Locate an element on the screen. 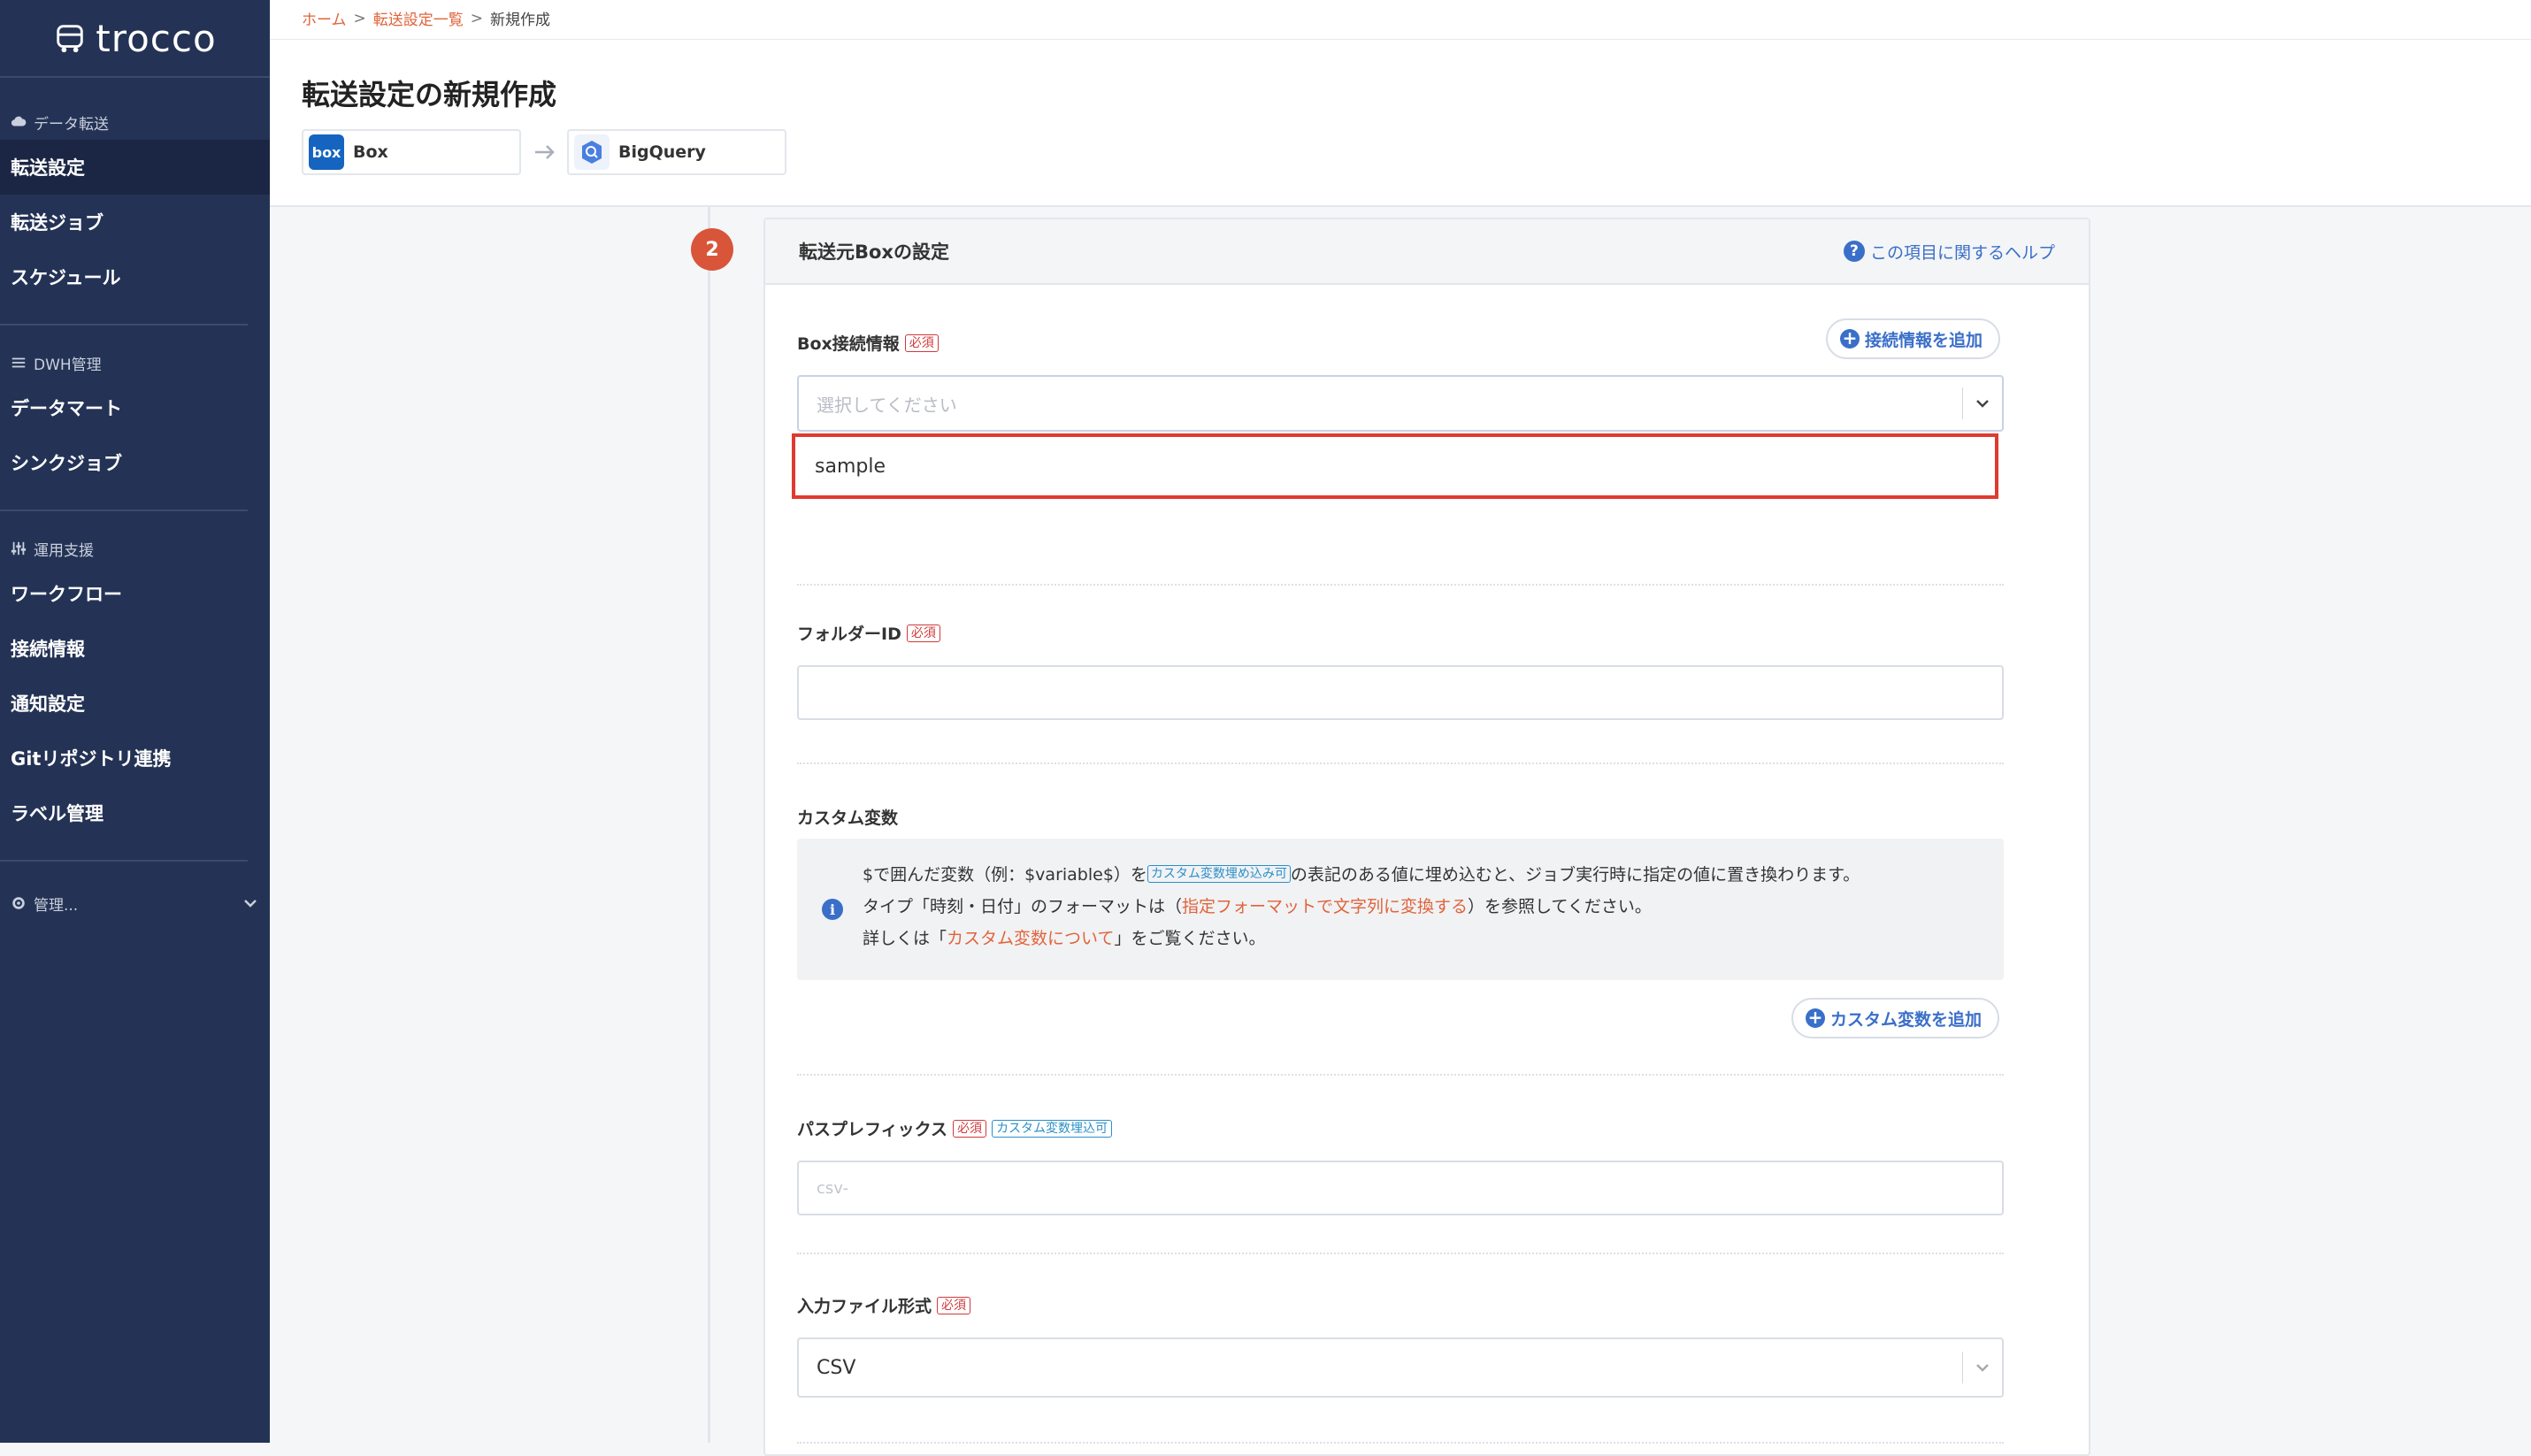 The width and height of the screenshot is (2531, 1456). sidebar-section-data-transfer: データ転送 is located at coordinates (135, 122).